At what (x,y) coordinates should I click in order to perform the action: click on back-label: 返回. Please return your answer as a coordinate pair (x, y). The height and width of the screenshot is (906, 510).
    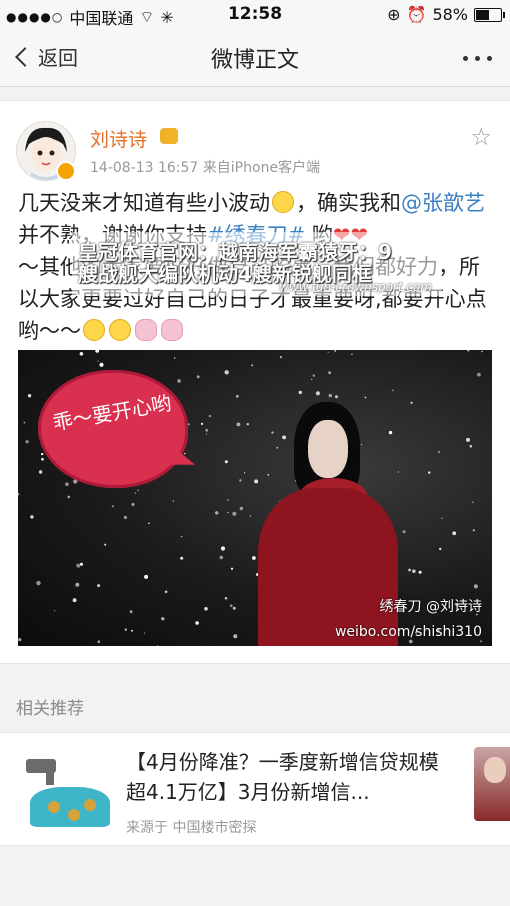
    Looking at the image, I should click on (58, 58).